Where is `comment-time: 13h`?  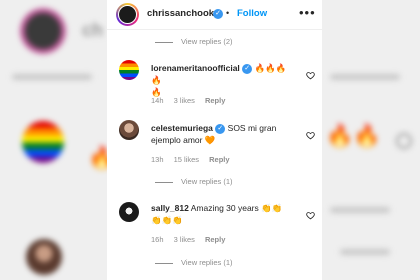
comment-time: 13h is located at coordinates (157, 159).